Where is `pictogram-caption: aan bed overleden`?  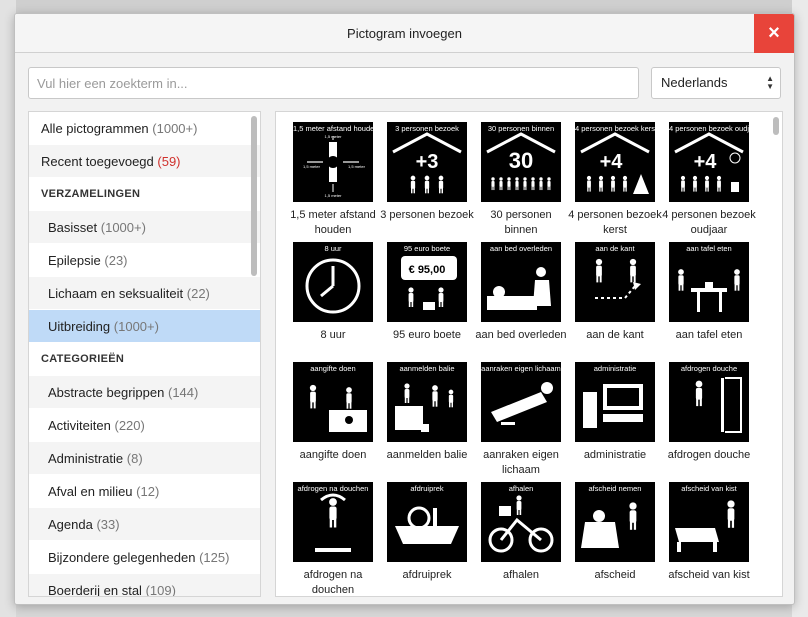
pictogram-caption: aan bed overleden is located at coordinates (521, 248).